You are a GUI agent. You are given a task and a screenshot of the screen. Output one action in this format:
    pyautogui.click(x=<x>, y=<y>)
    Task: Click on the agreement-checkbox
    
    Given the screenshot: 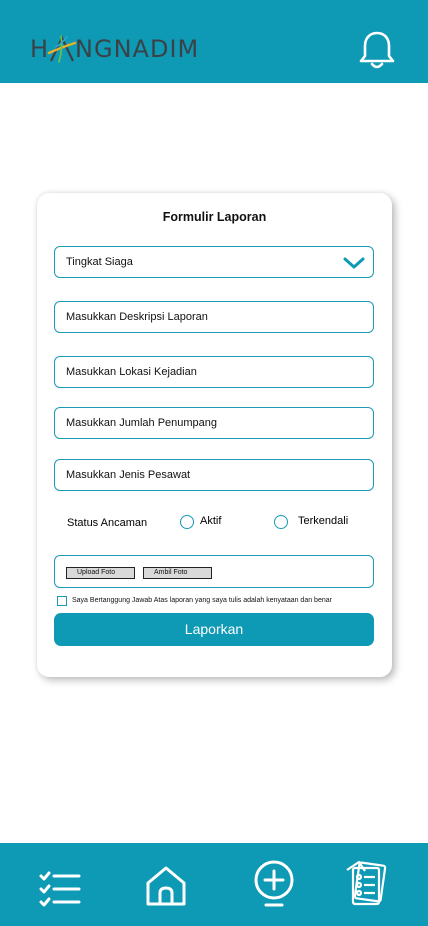 What is the action you would take?
    pyautogui.click(x=62, y=601)
    